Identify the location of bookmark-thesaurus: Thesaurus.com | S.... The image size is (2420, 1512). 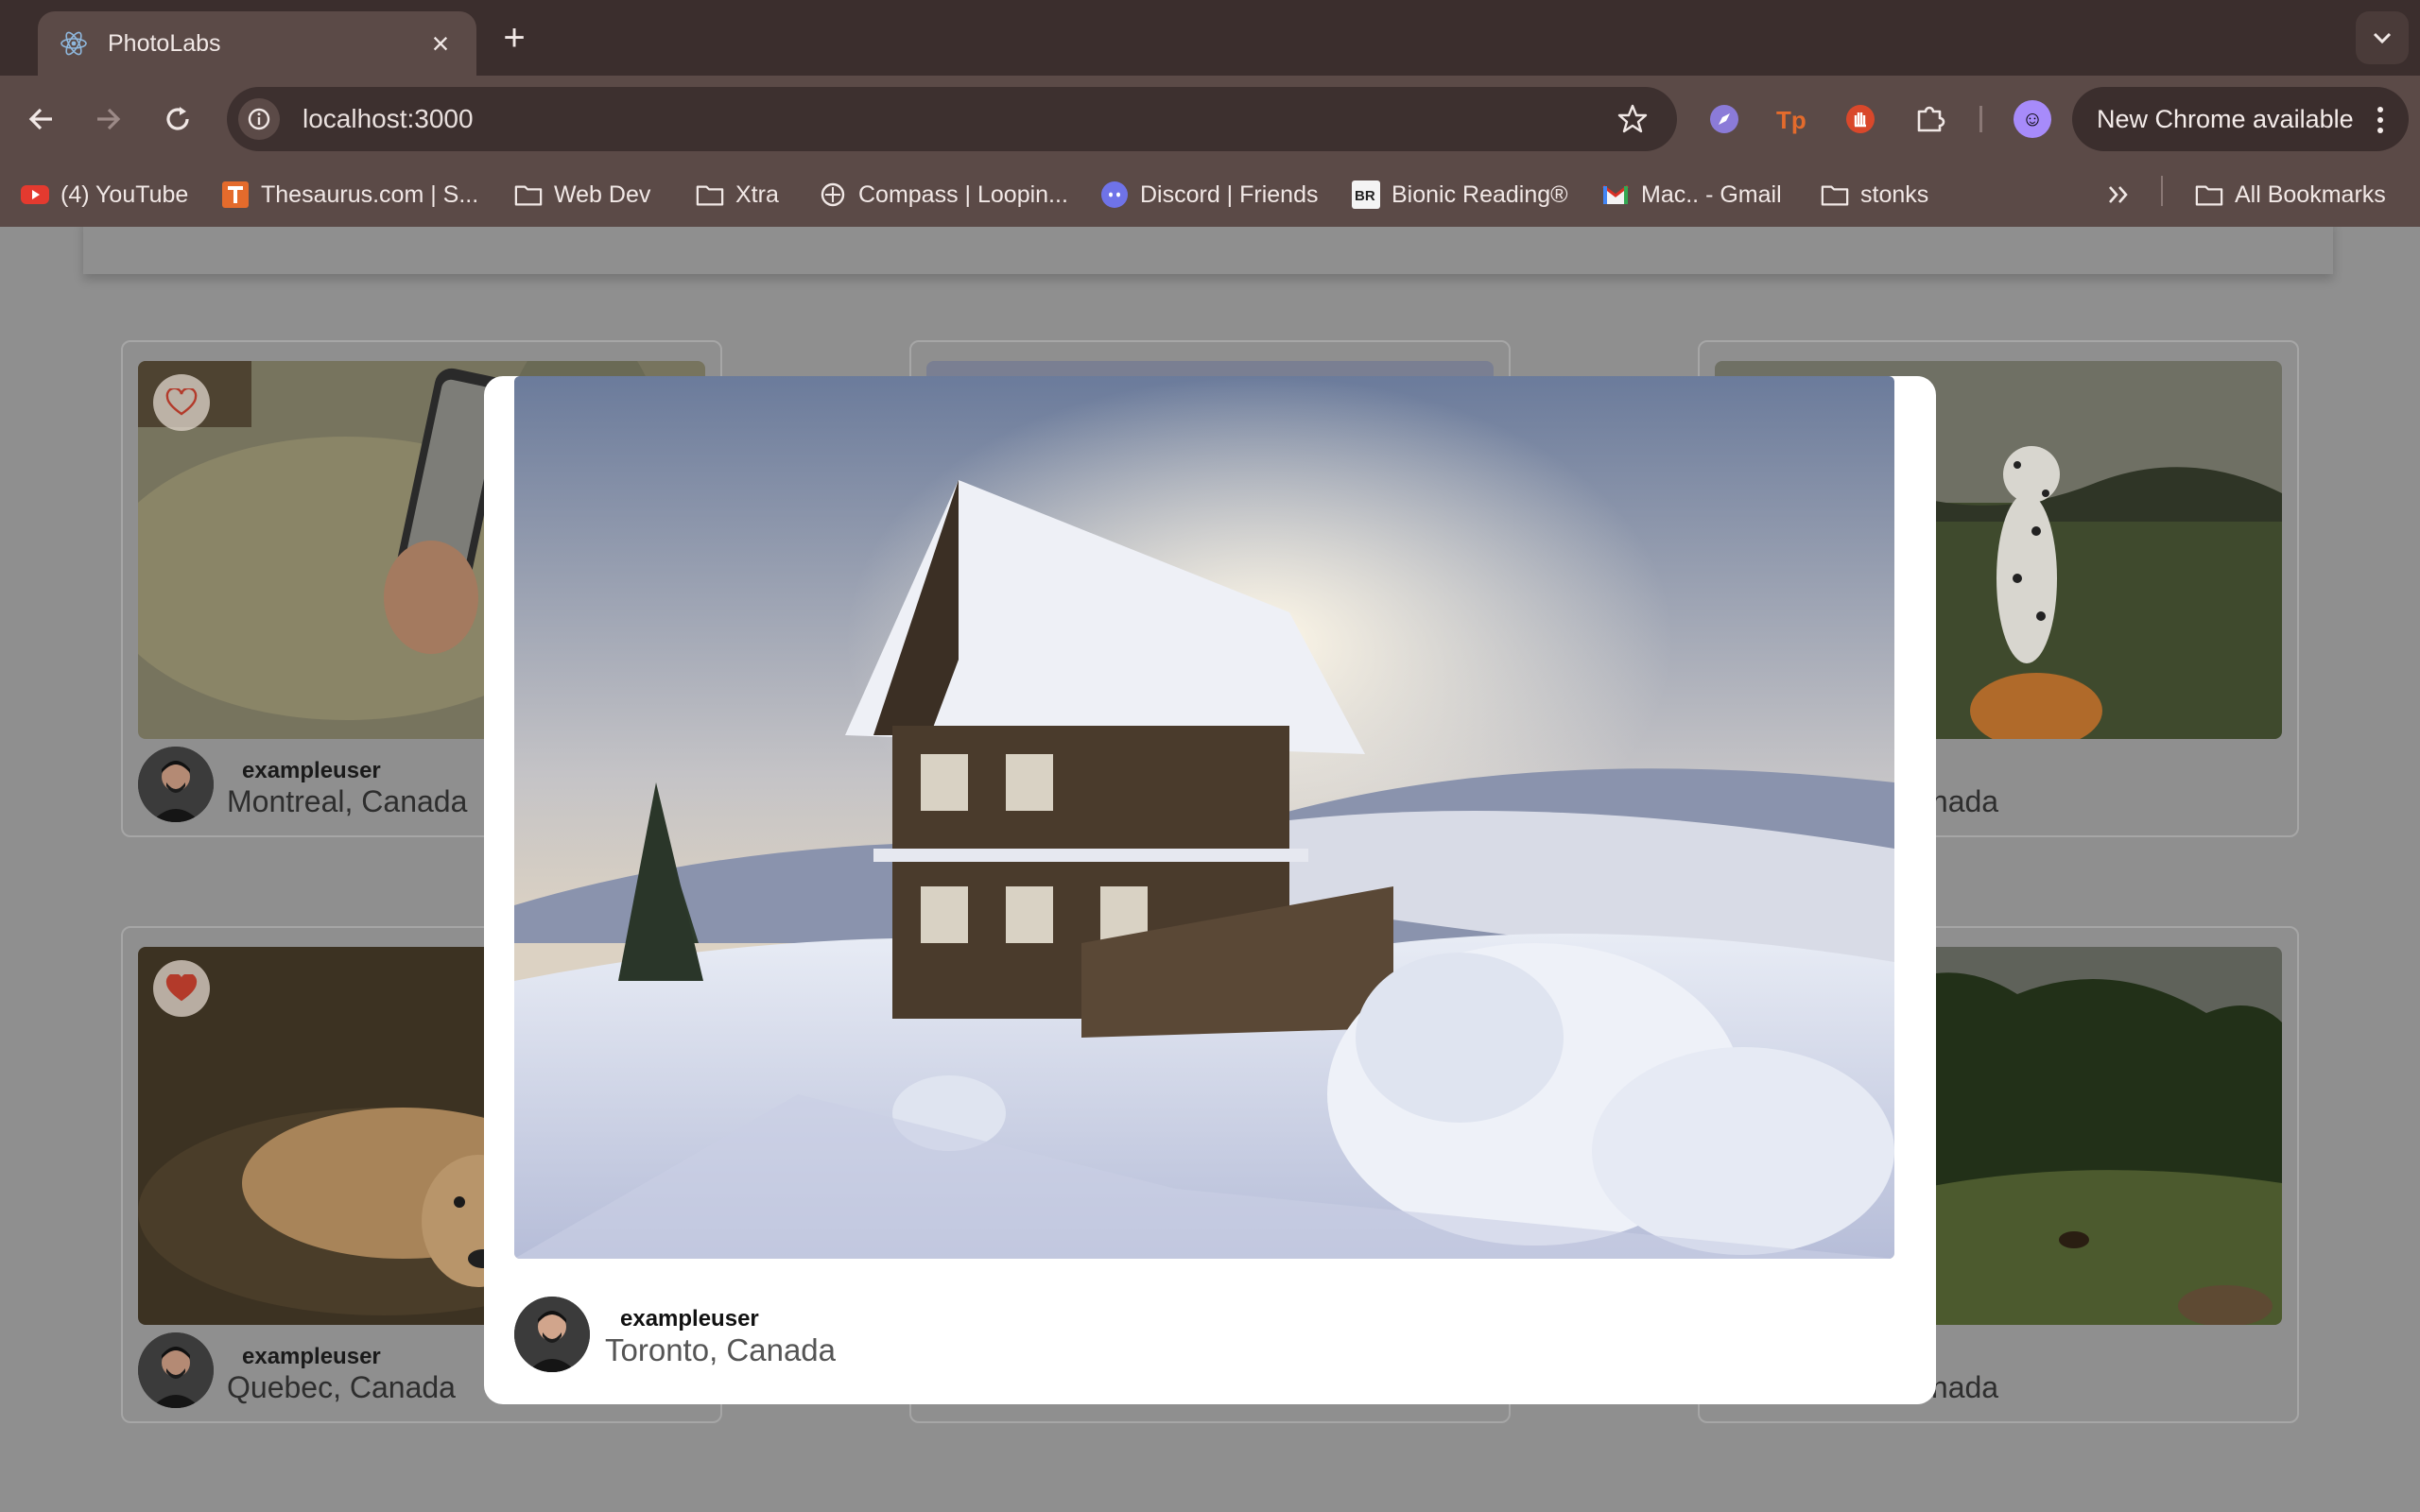
(350, 195).